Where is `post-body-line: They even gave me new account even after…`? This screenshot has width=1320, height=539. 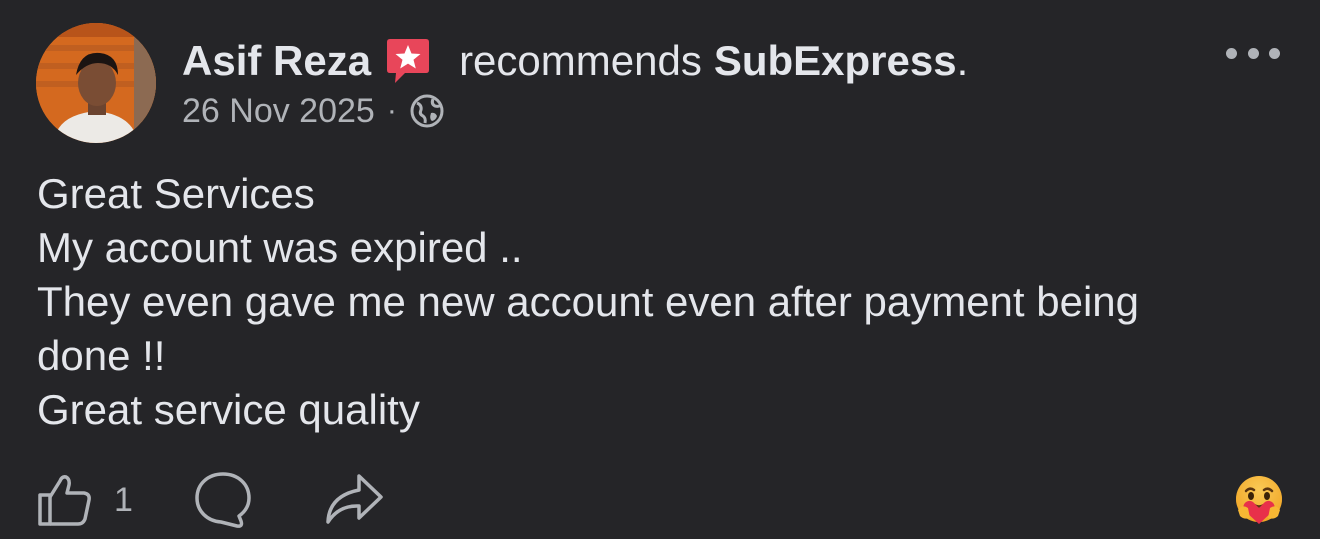 post-body-line: They even gave me new account even after… is located at coordinates (588, 301).